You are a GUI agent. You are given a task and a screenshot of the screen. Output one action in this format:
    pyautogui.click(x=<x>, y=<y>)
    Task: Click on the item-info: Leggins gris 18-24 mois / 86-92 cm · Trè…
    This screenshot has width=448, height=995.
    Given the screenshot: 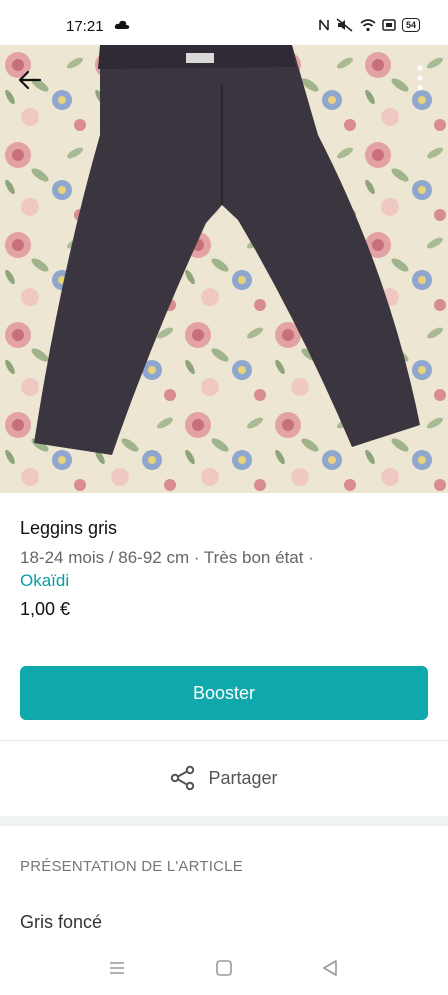 What is the action you would take?
    pyautogui.click(x=224, y=565)
    